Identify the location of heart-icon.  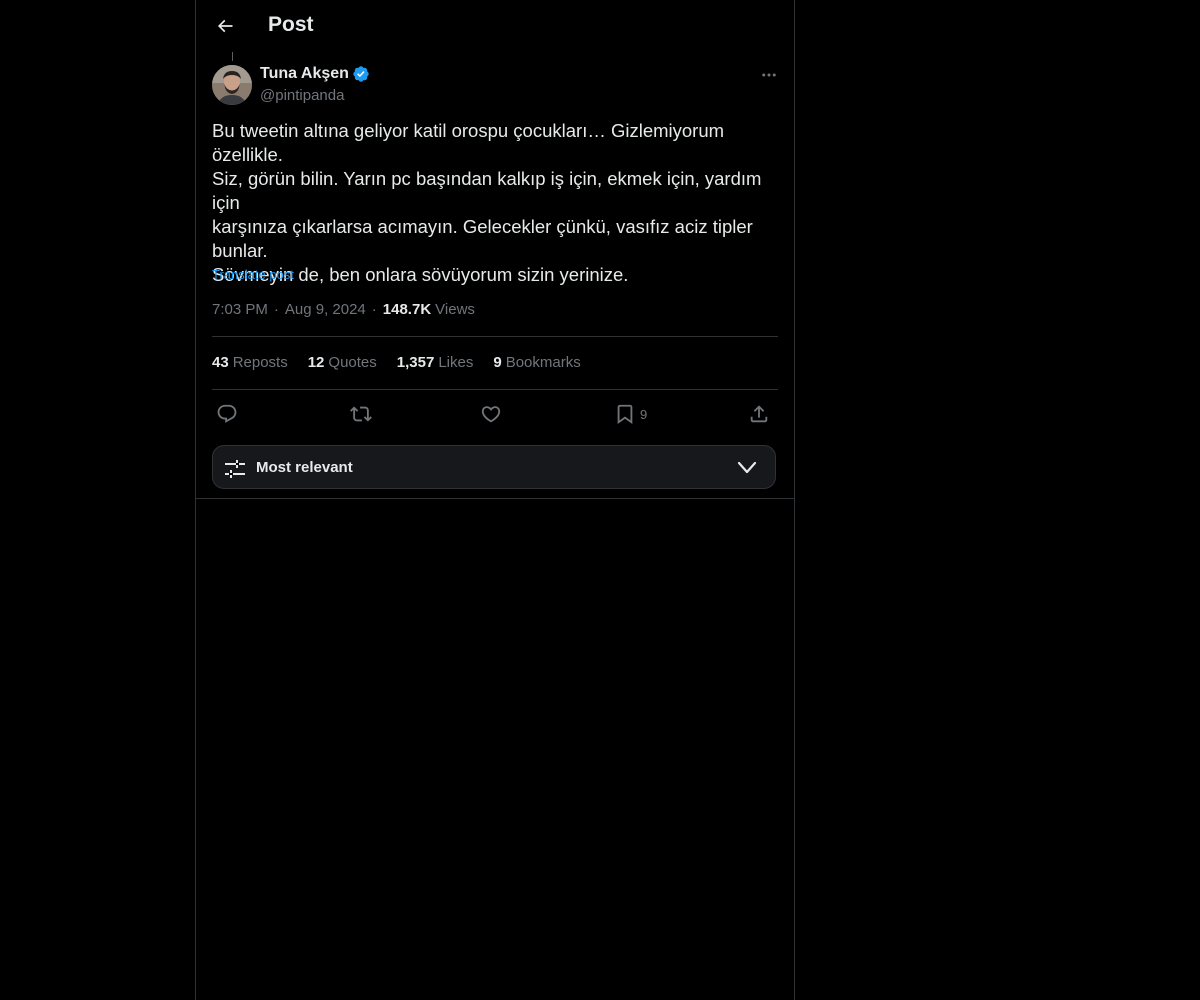
(491, 414).